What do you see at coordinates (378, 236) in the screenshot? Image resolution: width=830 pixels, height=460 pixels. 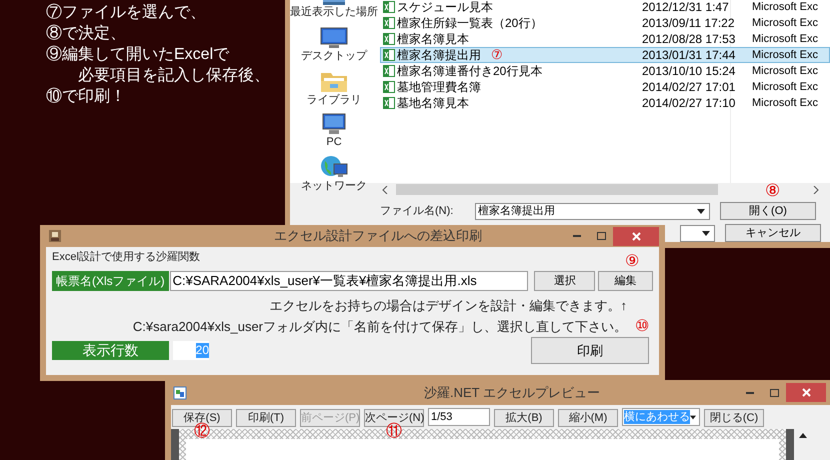 I see `window-title: エクセル設計ファイルへの差込印刷` at bounding box center [378, 236].